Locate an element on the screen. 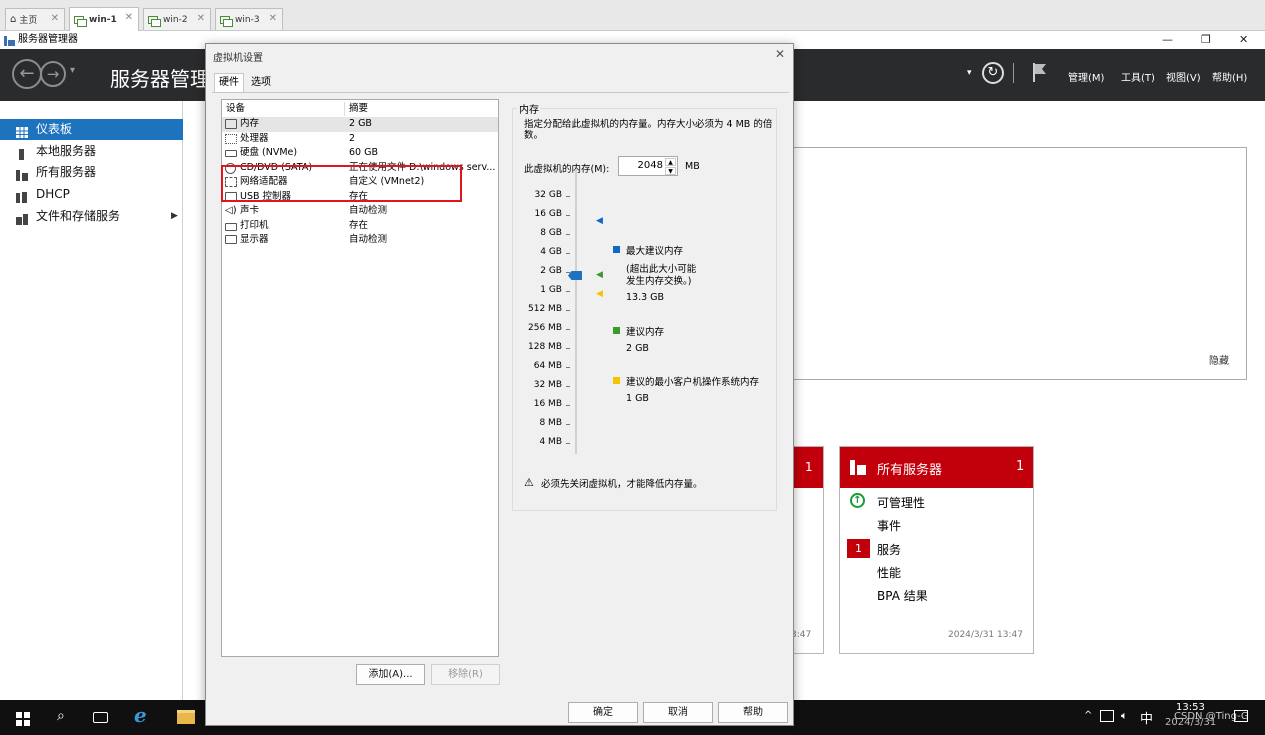 The image size is (1265, 735). sidebar-item-file-storage: 文件和存储服务 ▶ is located at coordinates (91, 216).